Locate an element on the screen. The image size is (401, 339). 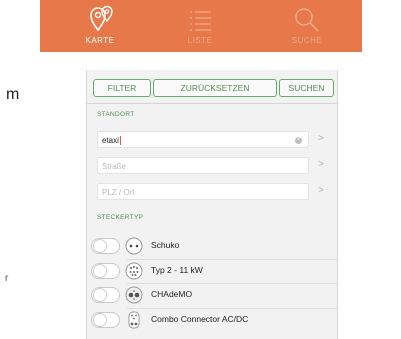
search-button: SUCHEN is located at coordinates (306, 88).